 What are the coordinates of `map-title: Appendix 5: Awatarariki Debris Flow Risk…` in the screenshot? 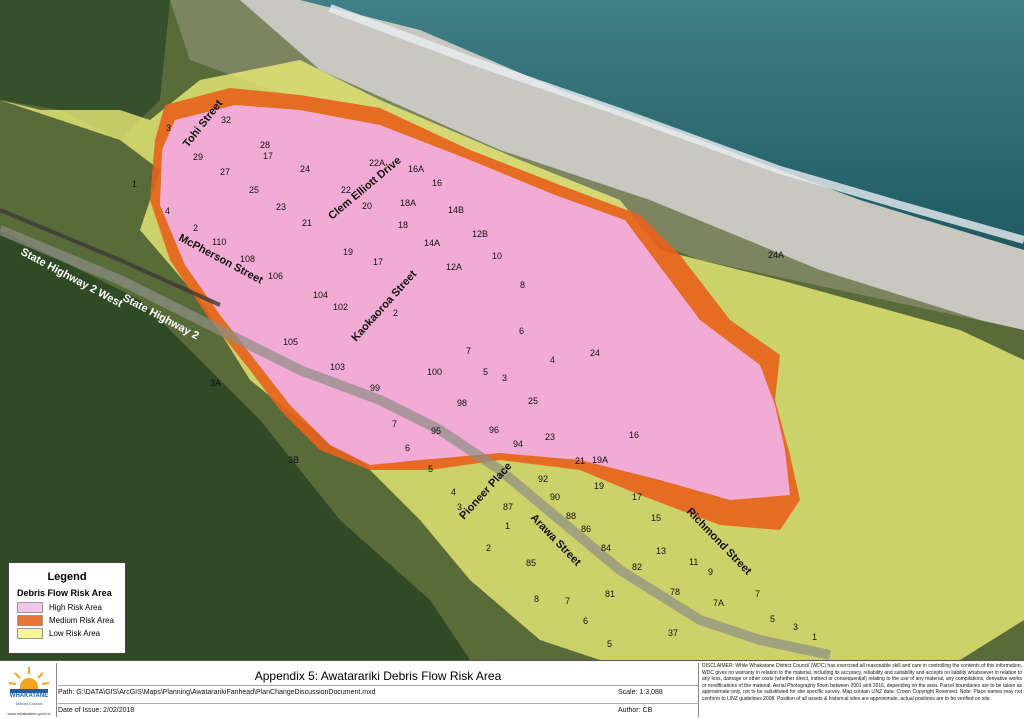 It's located at (378, 676).